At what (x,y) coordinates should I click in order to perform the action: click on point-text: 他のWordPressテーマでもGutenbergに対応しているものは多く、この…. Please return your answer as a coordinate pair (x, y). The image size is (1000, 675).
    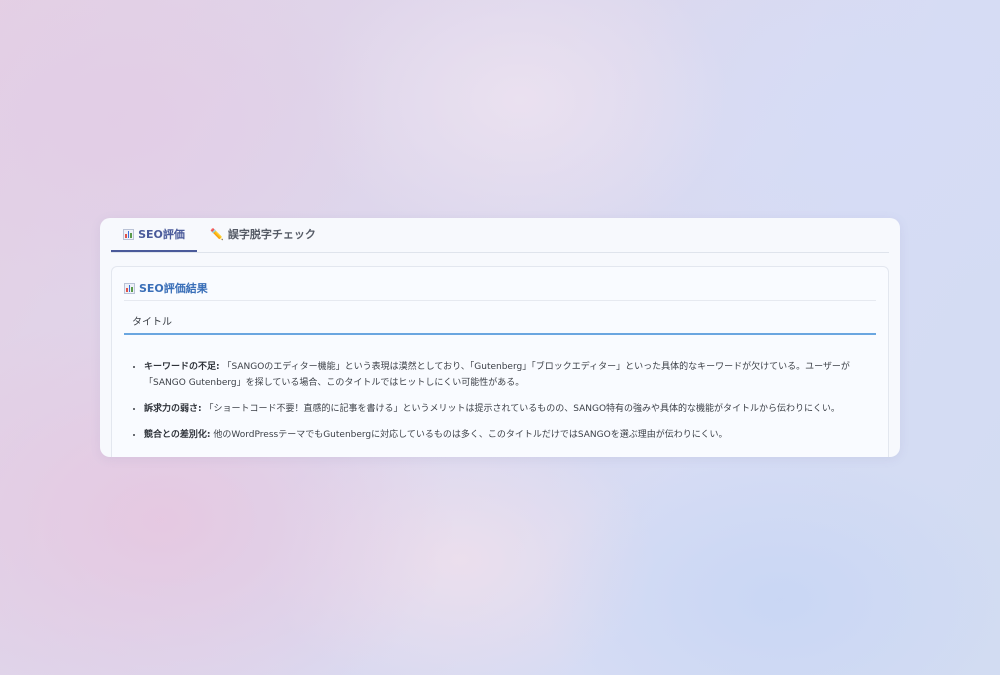
    Looking at the image, I should click on (469, 435).